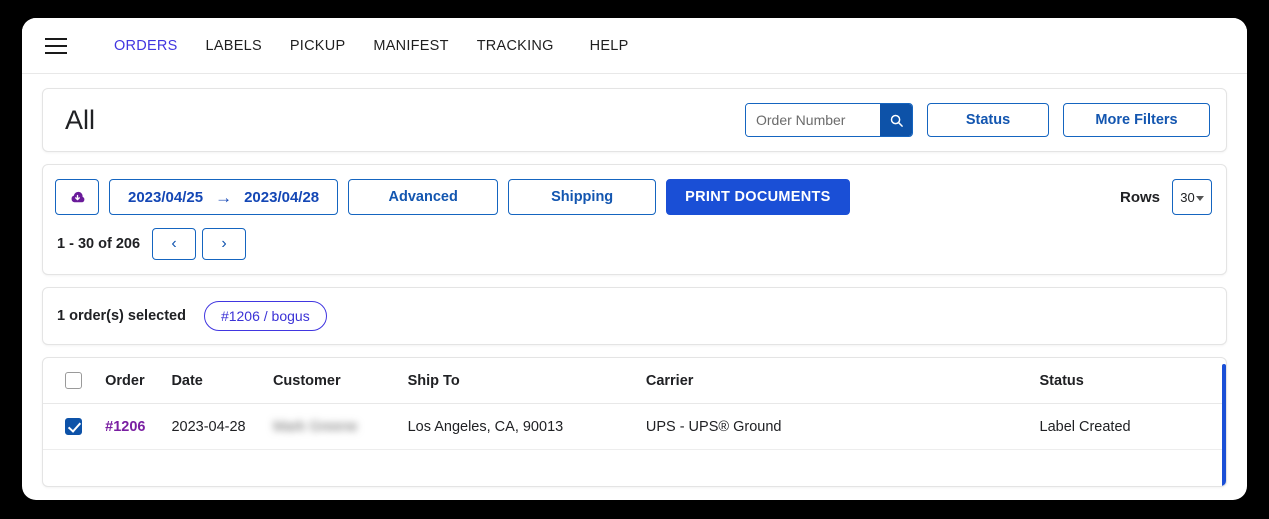 The width and height of the screenshot is (1269, 519). What do you see at coordinates (80, 119) in the screenshot?
I see `page-title: All` at bounding box center [80, 119].